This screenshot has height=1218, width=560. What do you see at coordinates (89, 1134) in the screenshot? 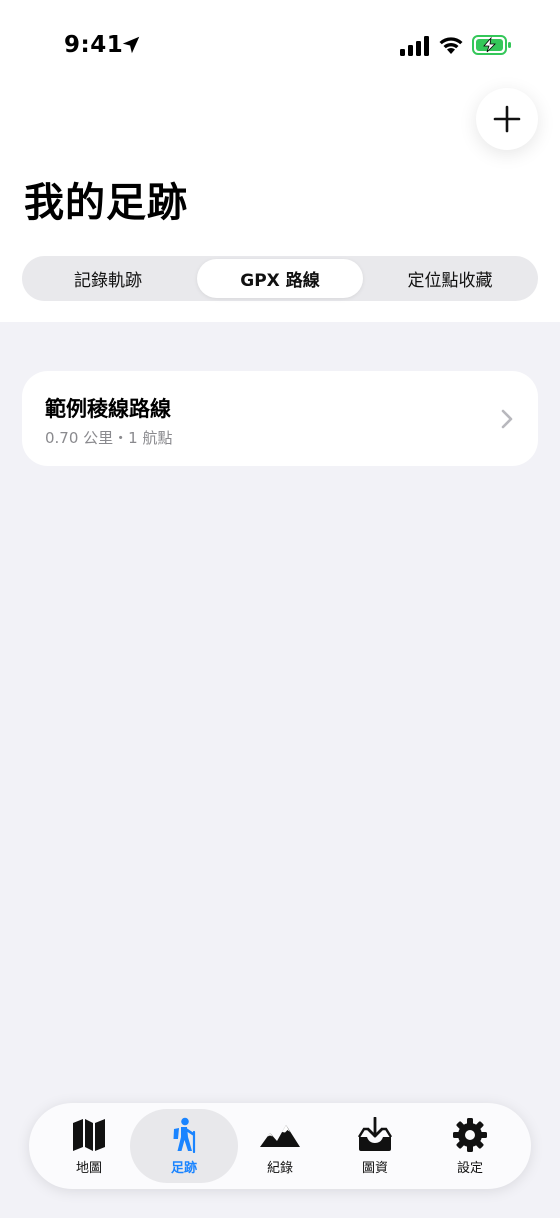
I see `map-icon` at bounding box center [89, 1134].